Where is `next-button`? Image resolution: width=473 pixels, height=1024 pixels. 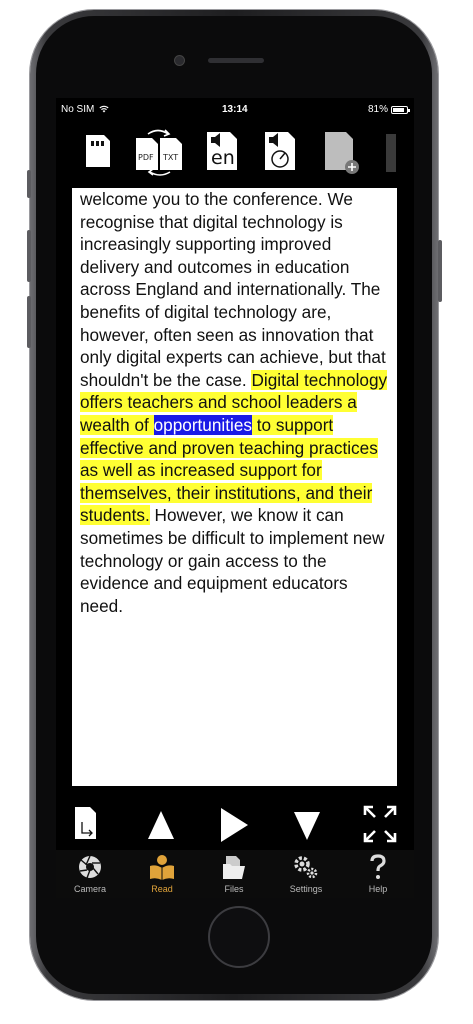
next-button is located at coordinates (307, 824).